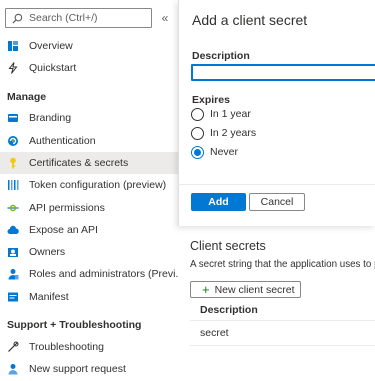  Describe the element at coordinates (13, 252) in the screenshot. I see `owners-icon` at that location.